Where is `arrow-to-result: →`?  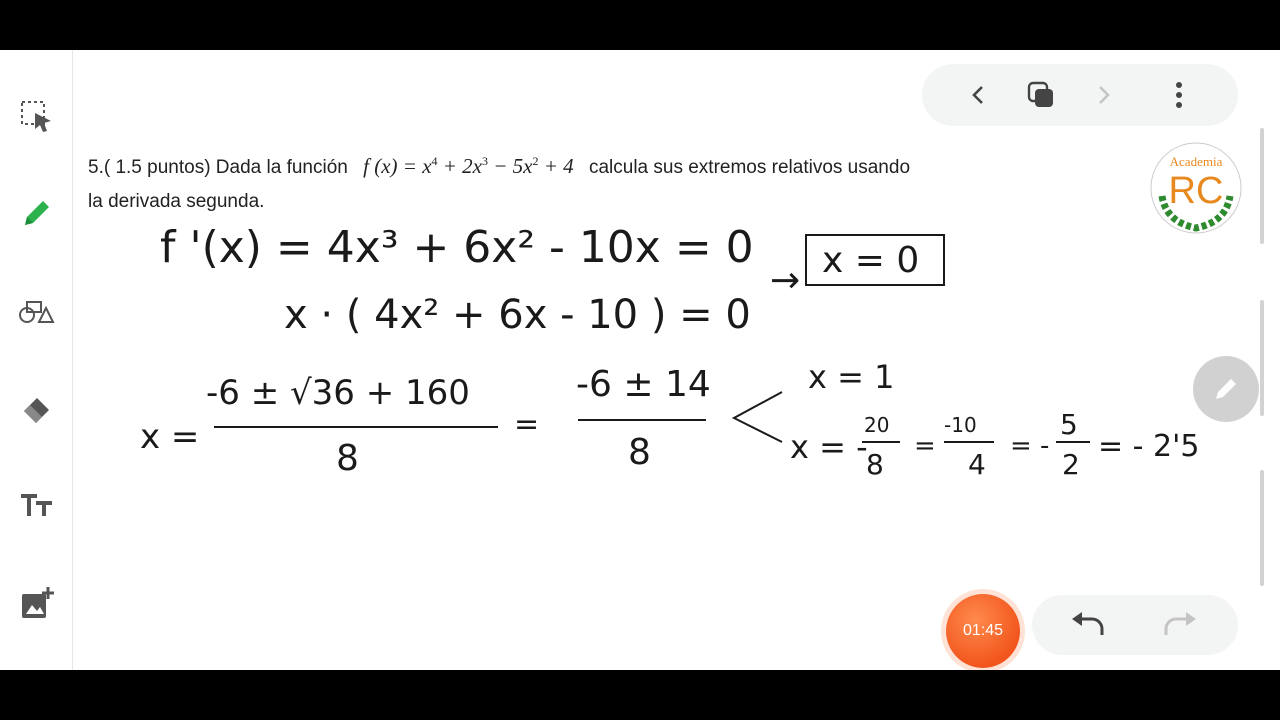
arrow-to-result: → is located at coordinates (785, 280).